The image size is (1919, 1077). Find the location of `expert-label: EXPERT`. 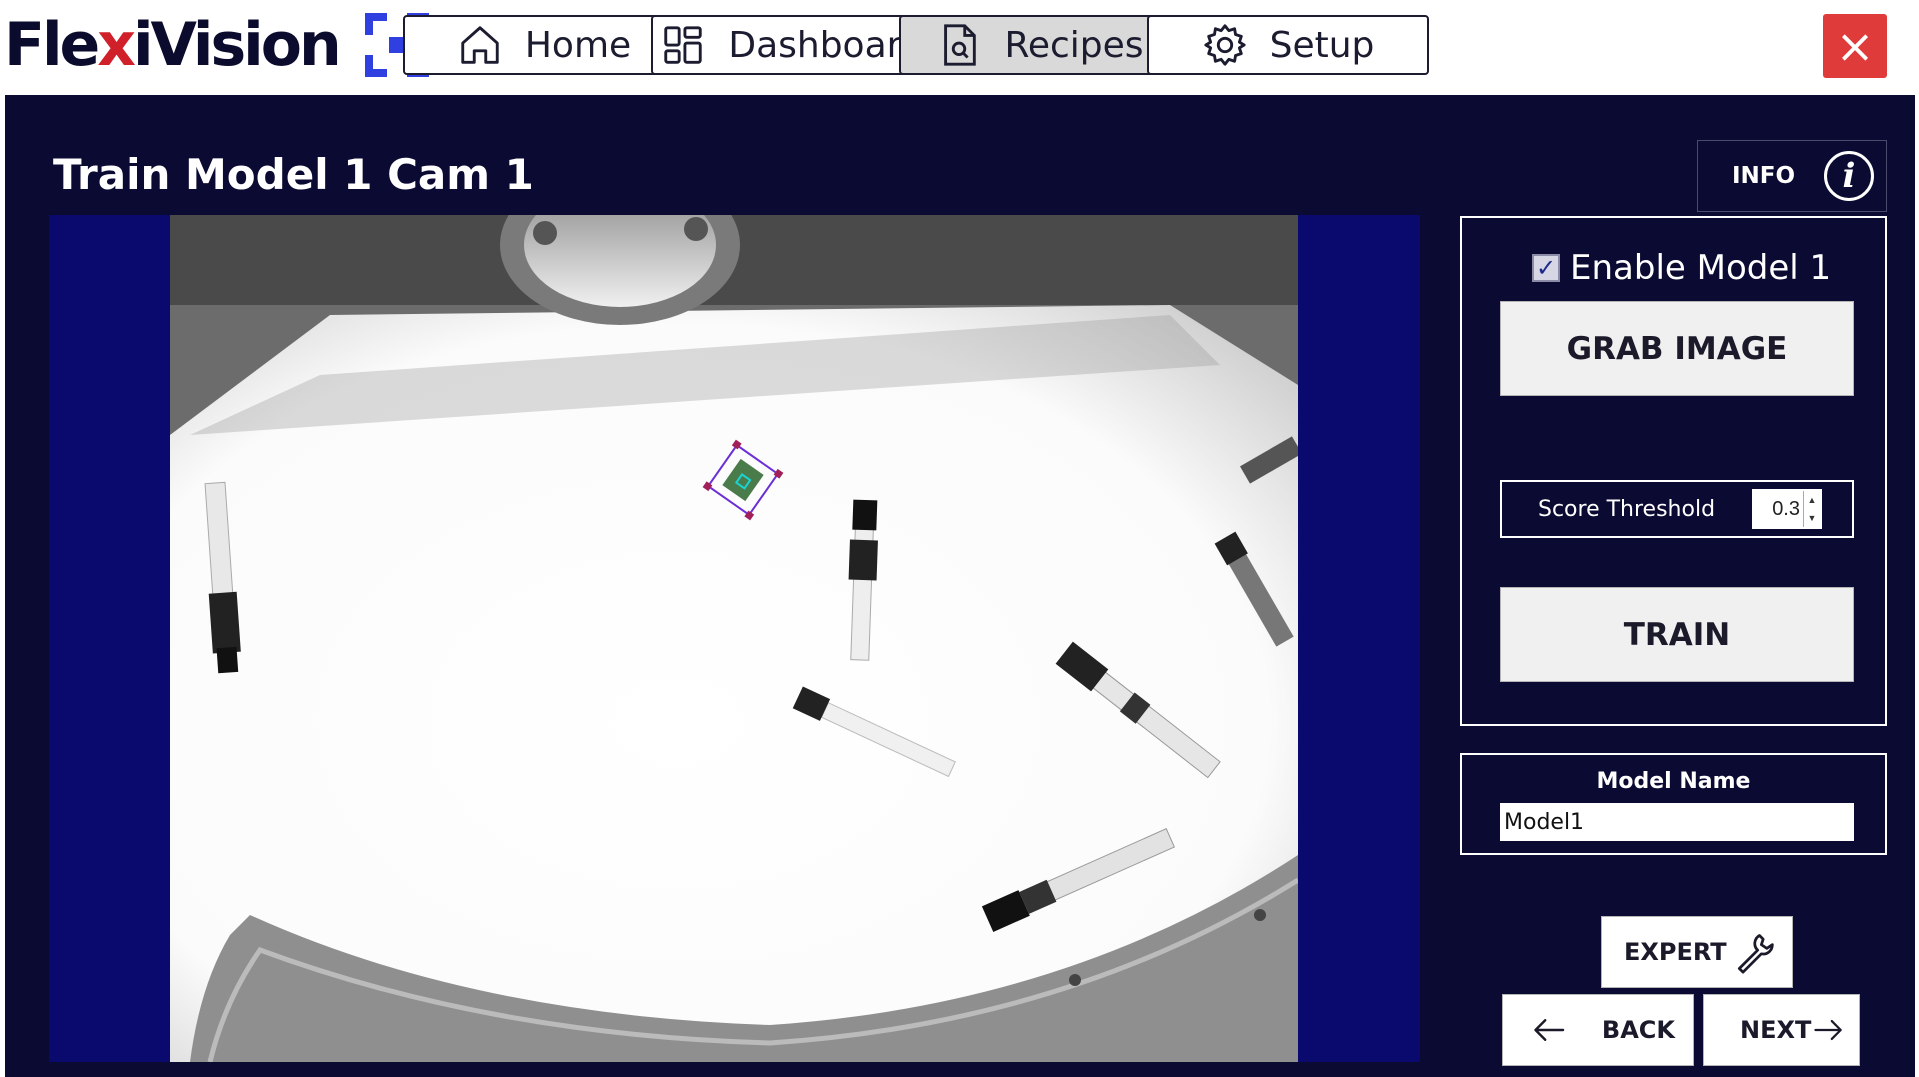

expert-label: EXPERT is located at coordinates (1675, 952).